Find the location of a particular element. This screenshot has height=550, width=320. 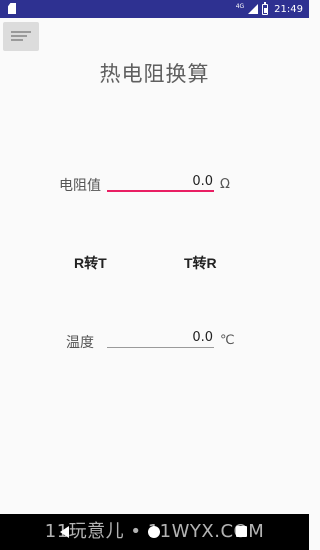

temperature-input: 0.0 is located at coordinates (160, 337).